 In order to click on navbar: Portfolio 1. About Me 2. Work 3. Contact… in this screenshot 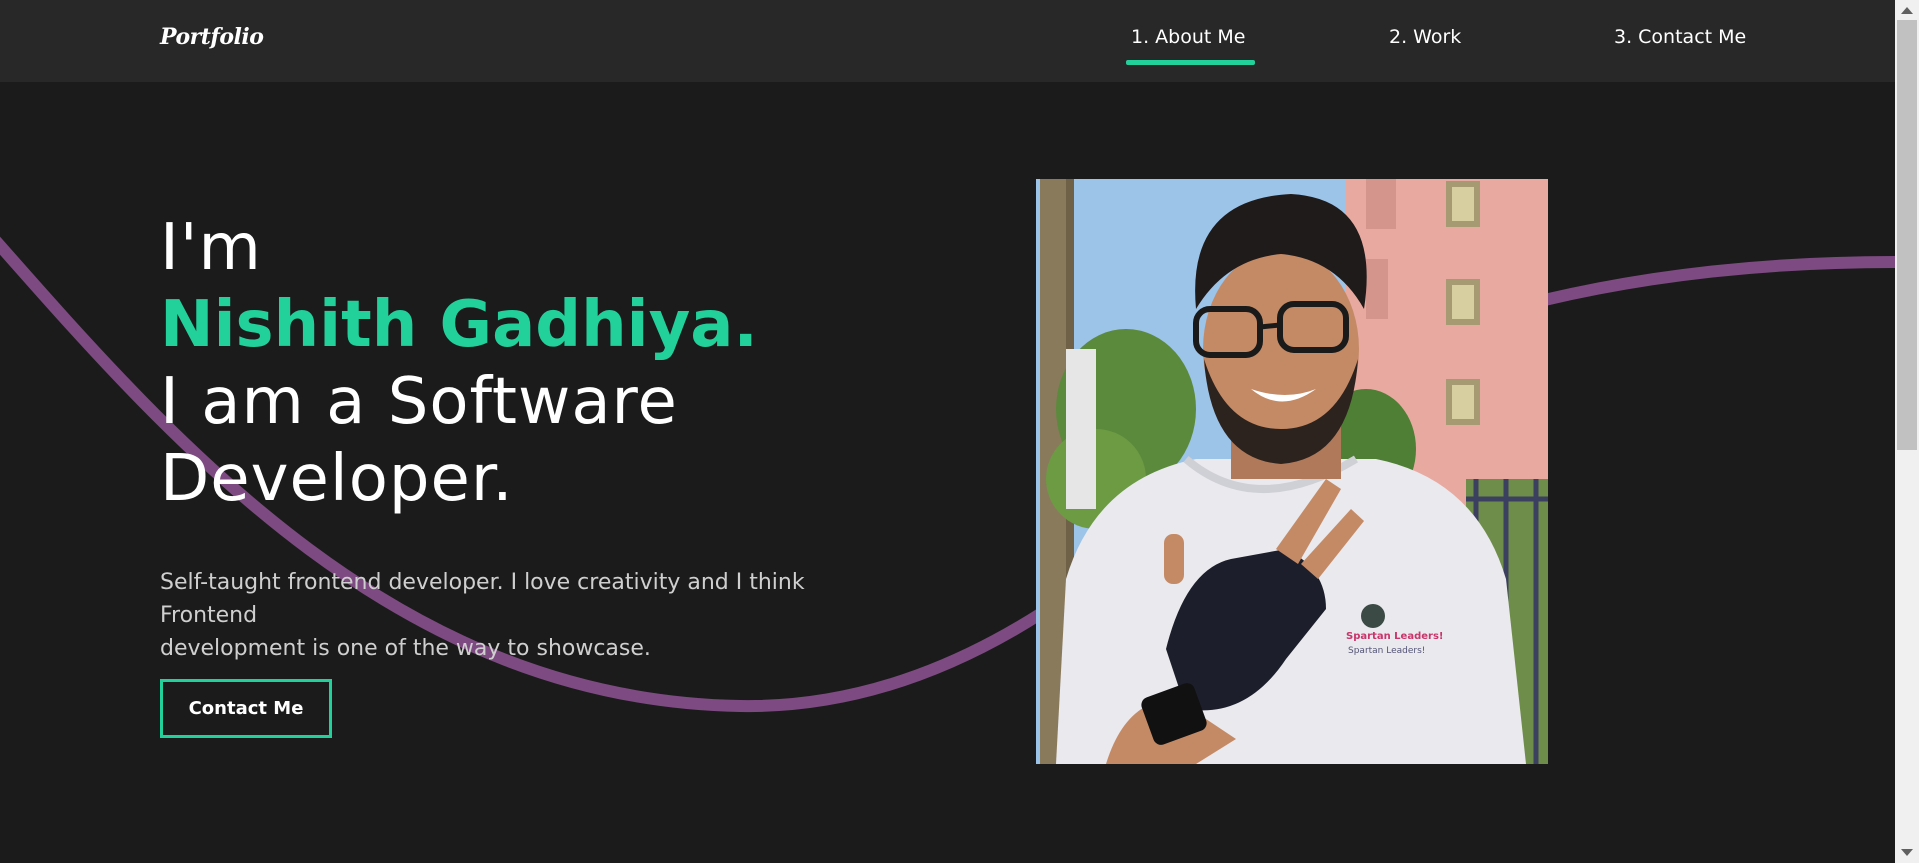, I will do `click(947, 41)`.